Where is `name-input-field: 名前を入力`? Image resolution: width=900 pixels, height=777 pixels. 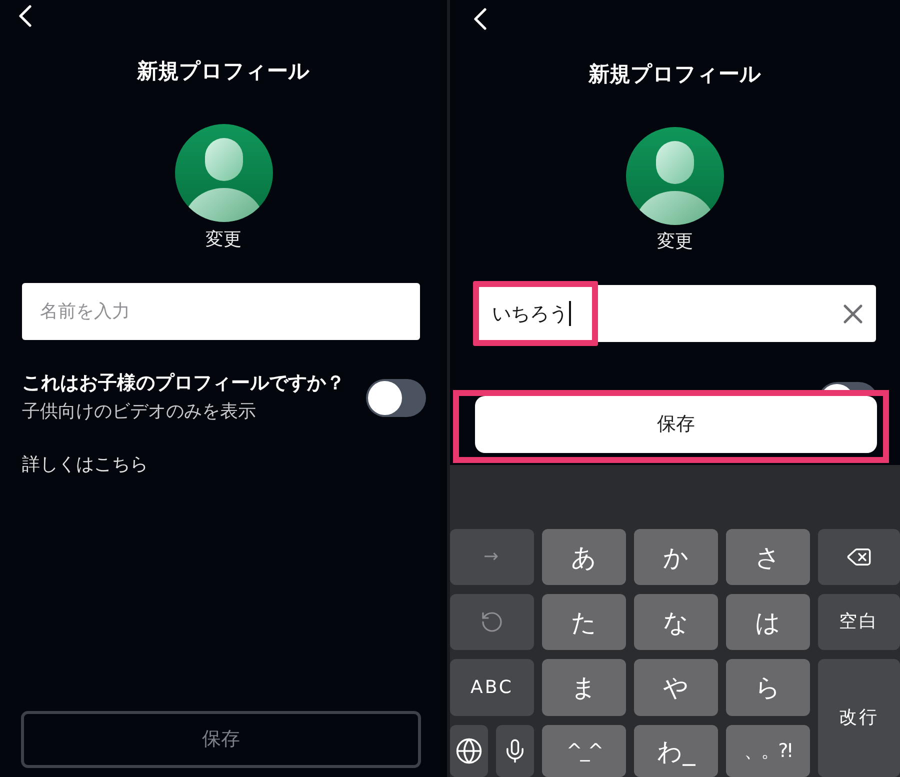 name-input-field: 名前を入力 is located at coordinates (221, 311).